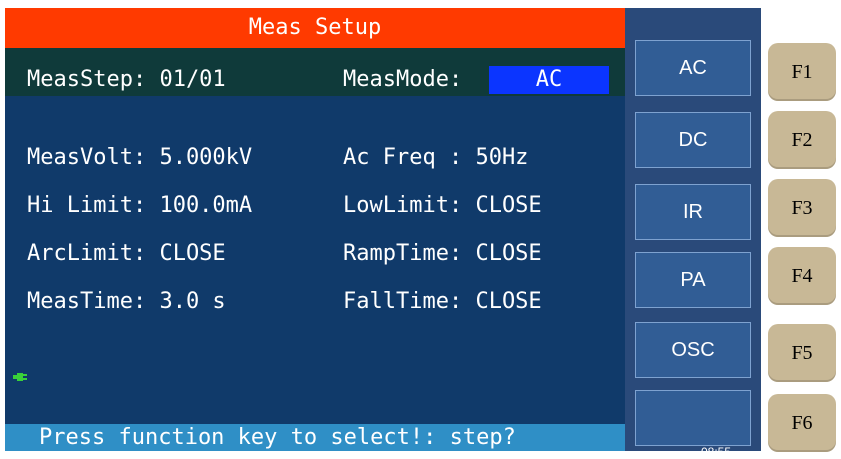 This screenshot has width=841, height=459. Describe the element at coordinates (693, 140) in the screenshot. I see `softkey-dc: DC` at that location.